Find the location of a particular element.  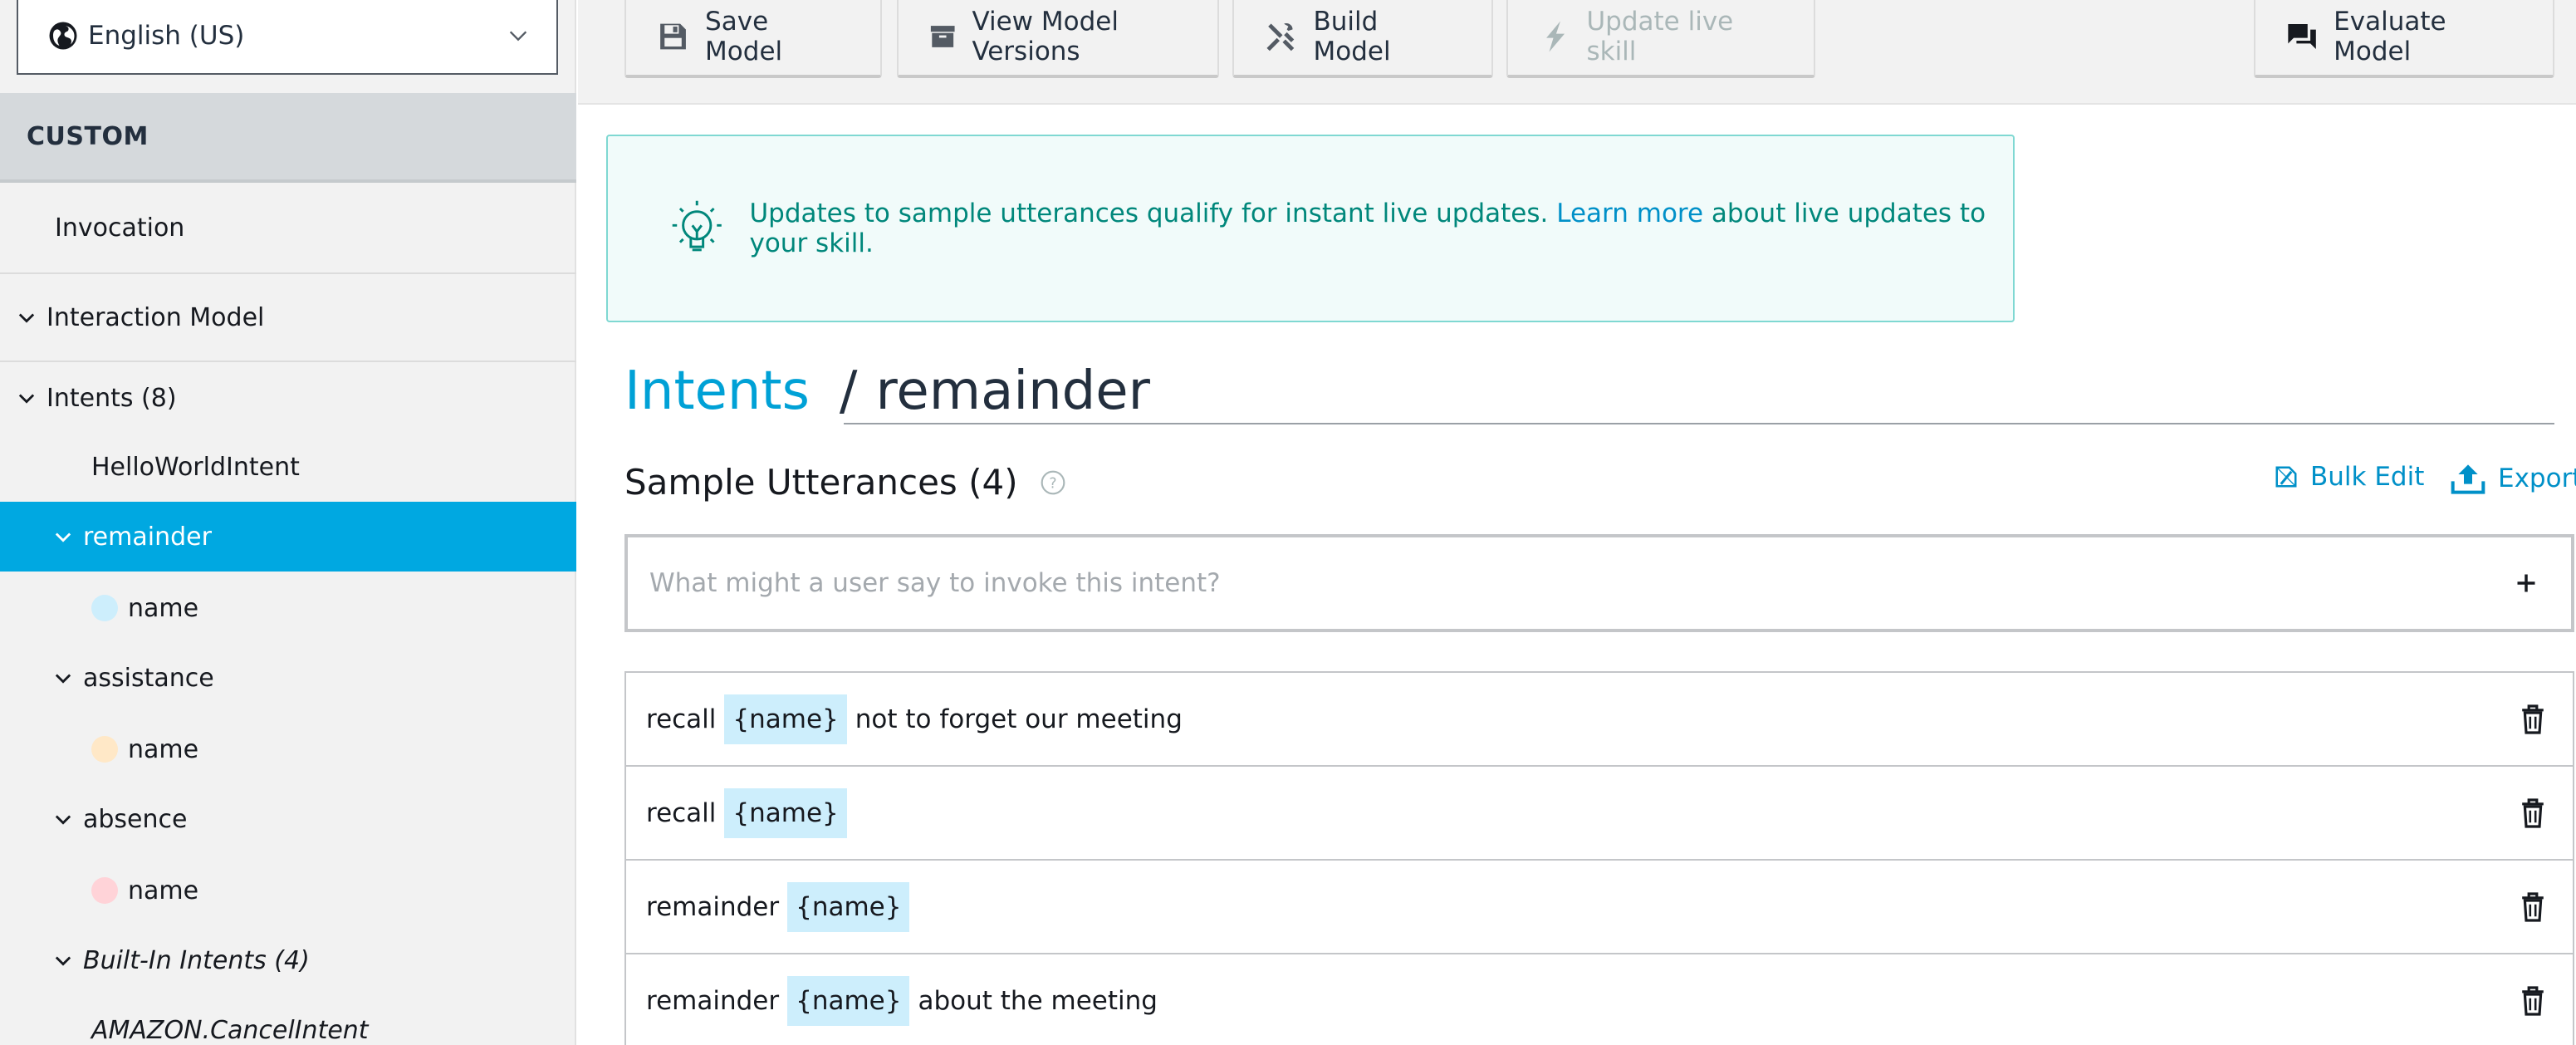

sidebar-item-label: Built-In Intents (4) is located at coordinates (197, 960).